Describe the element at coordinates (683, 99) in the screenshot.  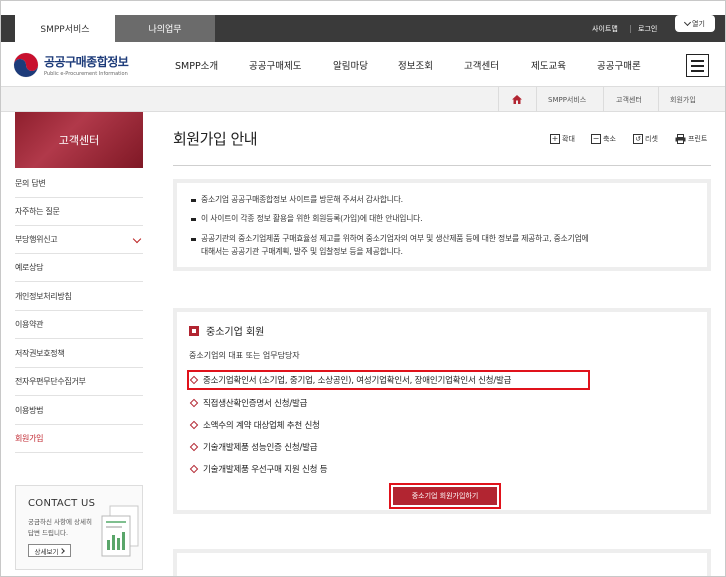
I see `breadcrumb-signup: 회원가입` at that location.